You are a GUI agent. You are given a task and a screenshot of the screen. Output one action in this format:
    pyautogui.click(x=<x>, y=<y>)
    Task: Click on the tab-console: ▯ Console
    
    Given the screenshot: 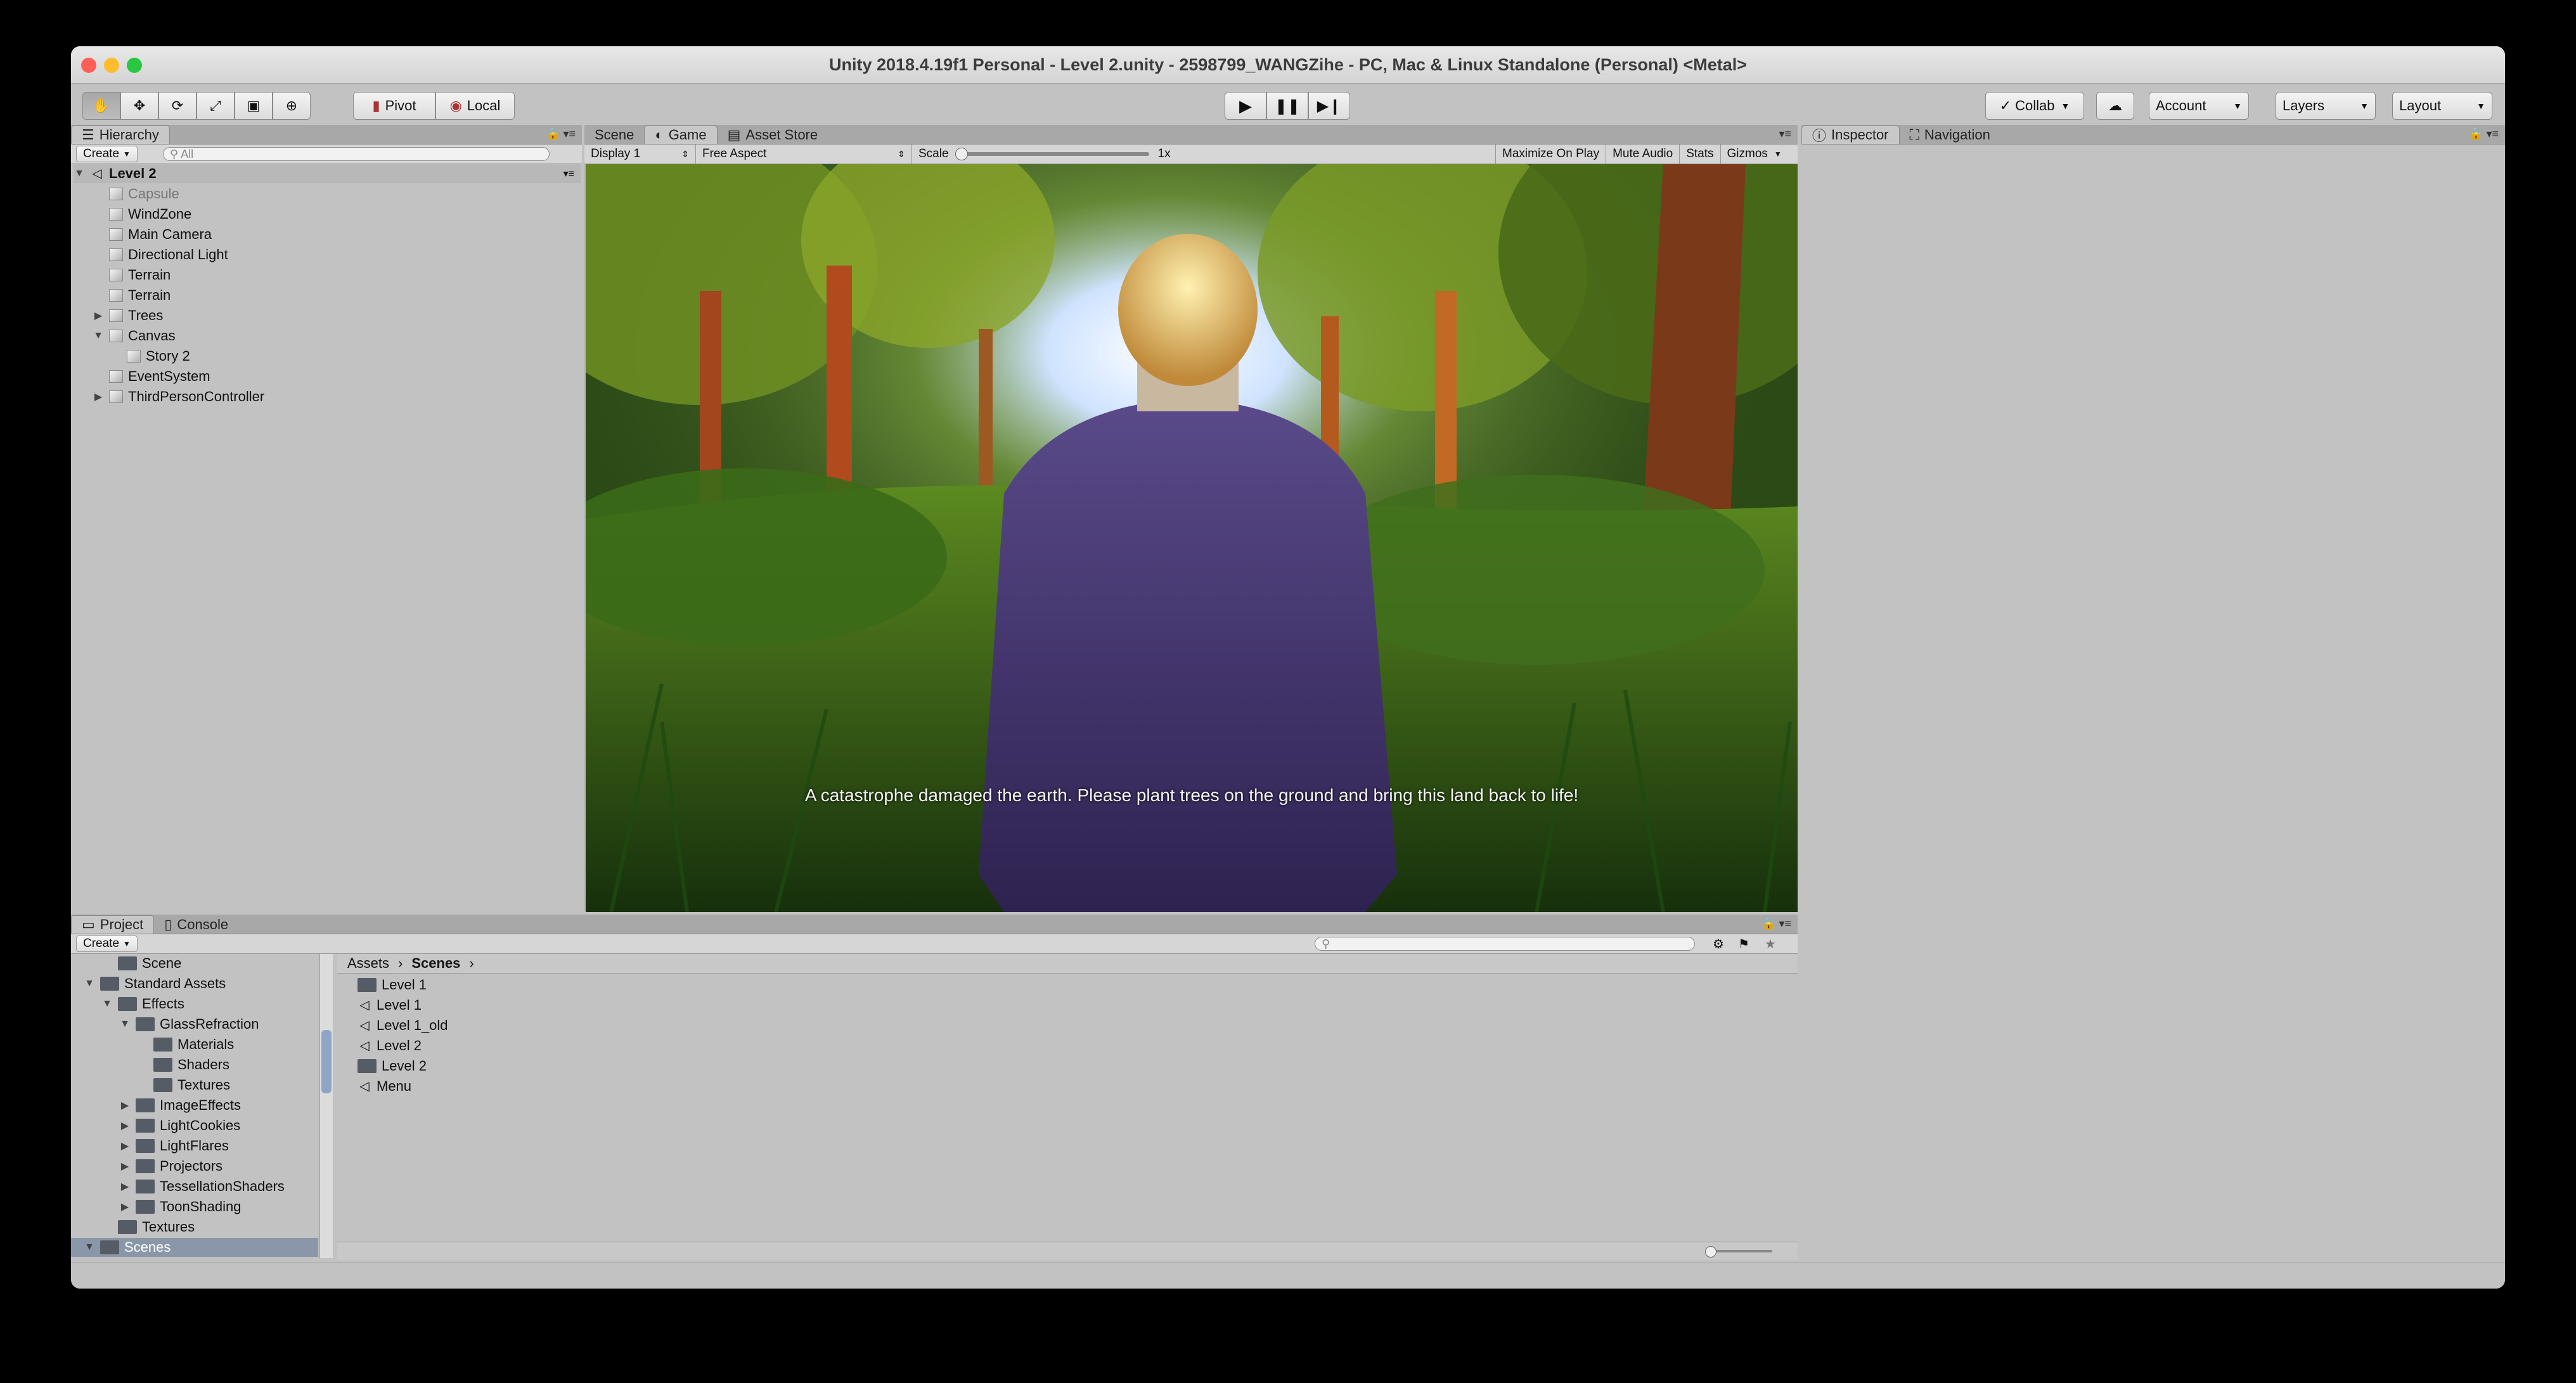 What is the action you would take?
    pyautogui.click(x=196, y=925)
    